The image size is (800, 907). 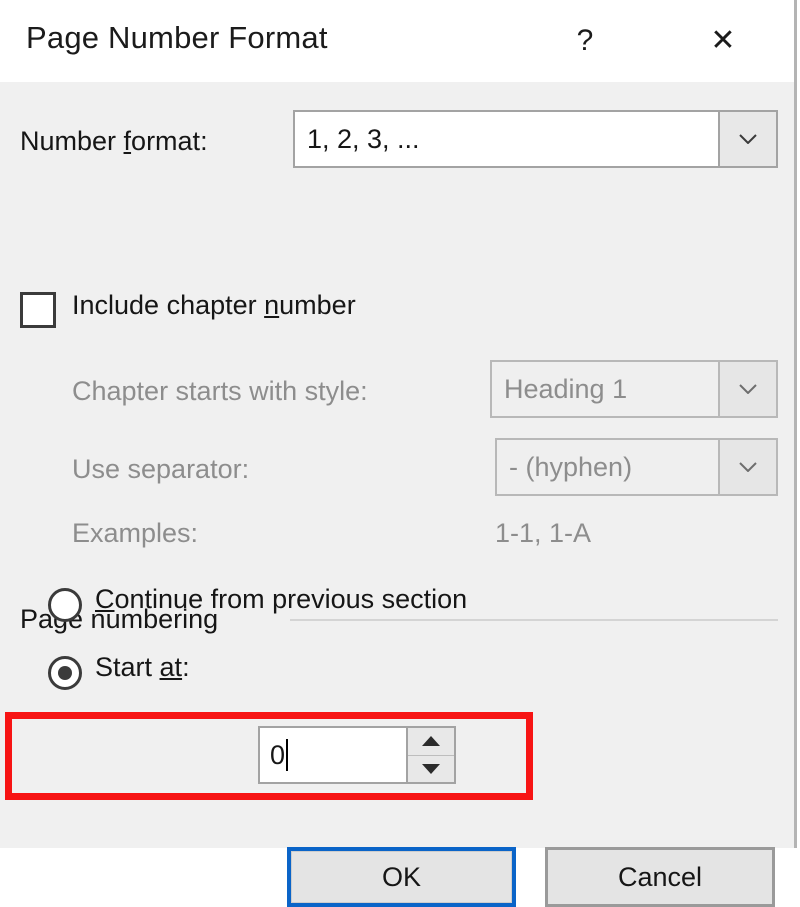 I want to click on spinner-buttons, so click(x=430, y=755).